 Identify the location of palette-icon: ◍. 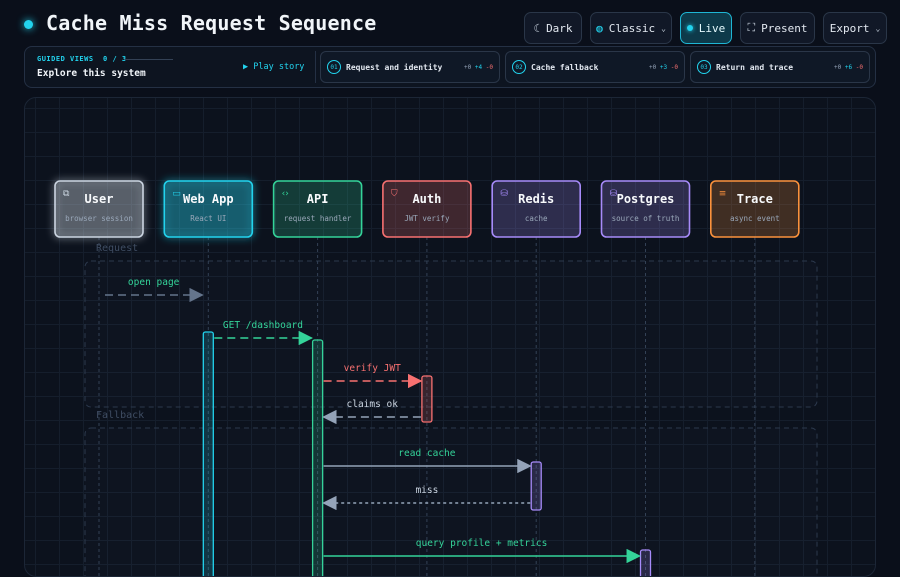
(599, 28).